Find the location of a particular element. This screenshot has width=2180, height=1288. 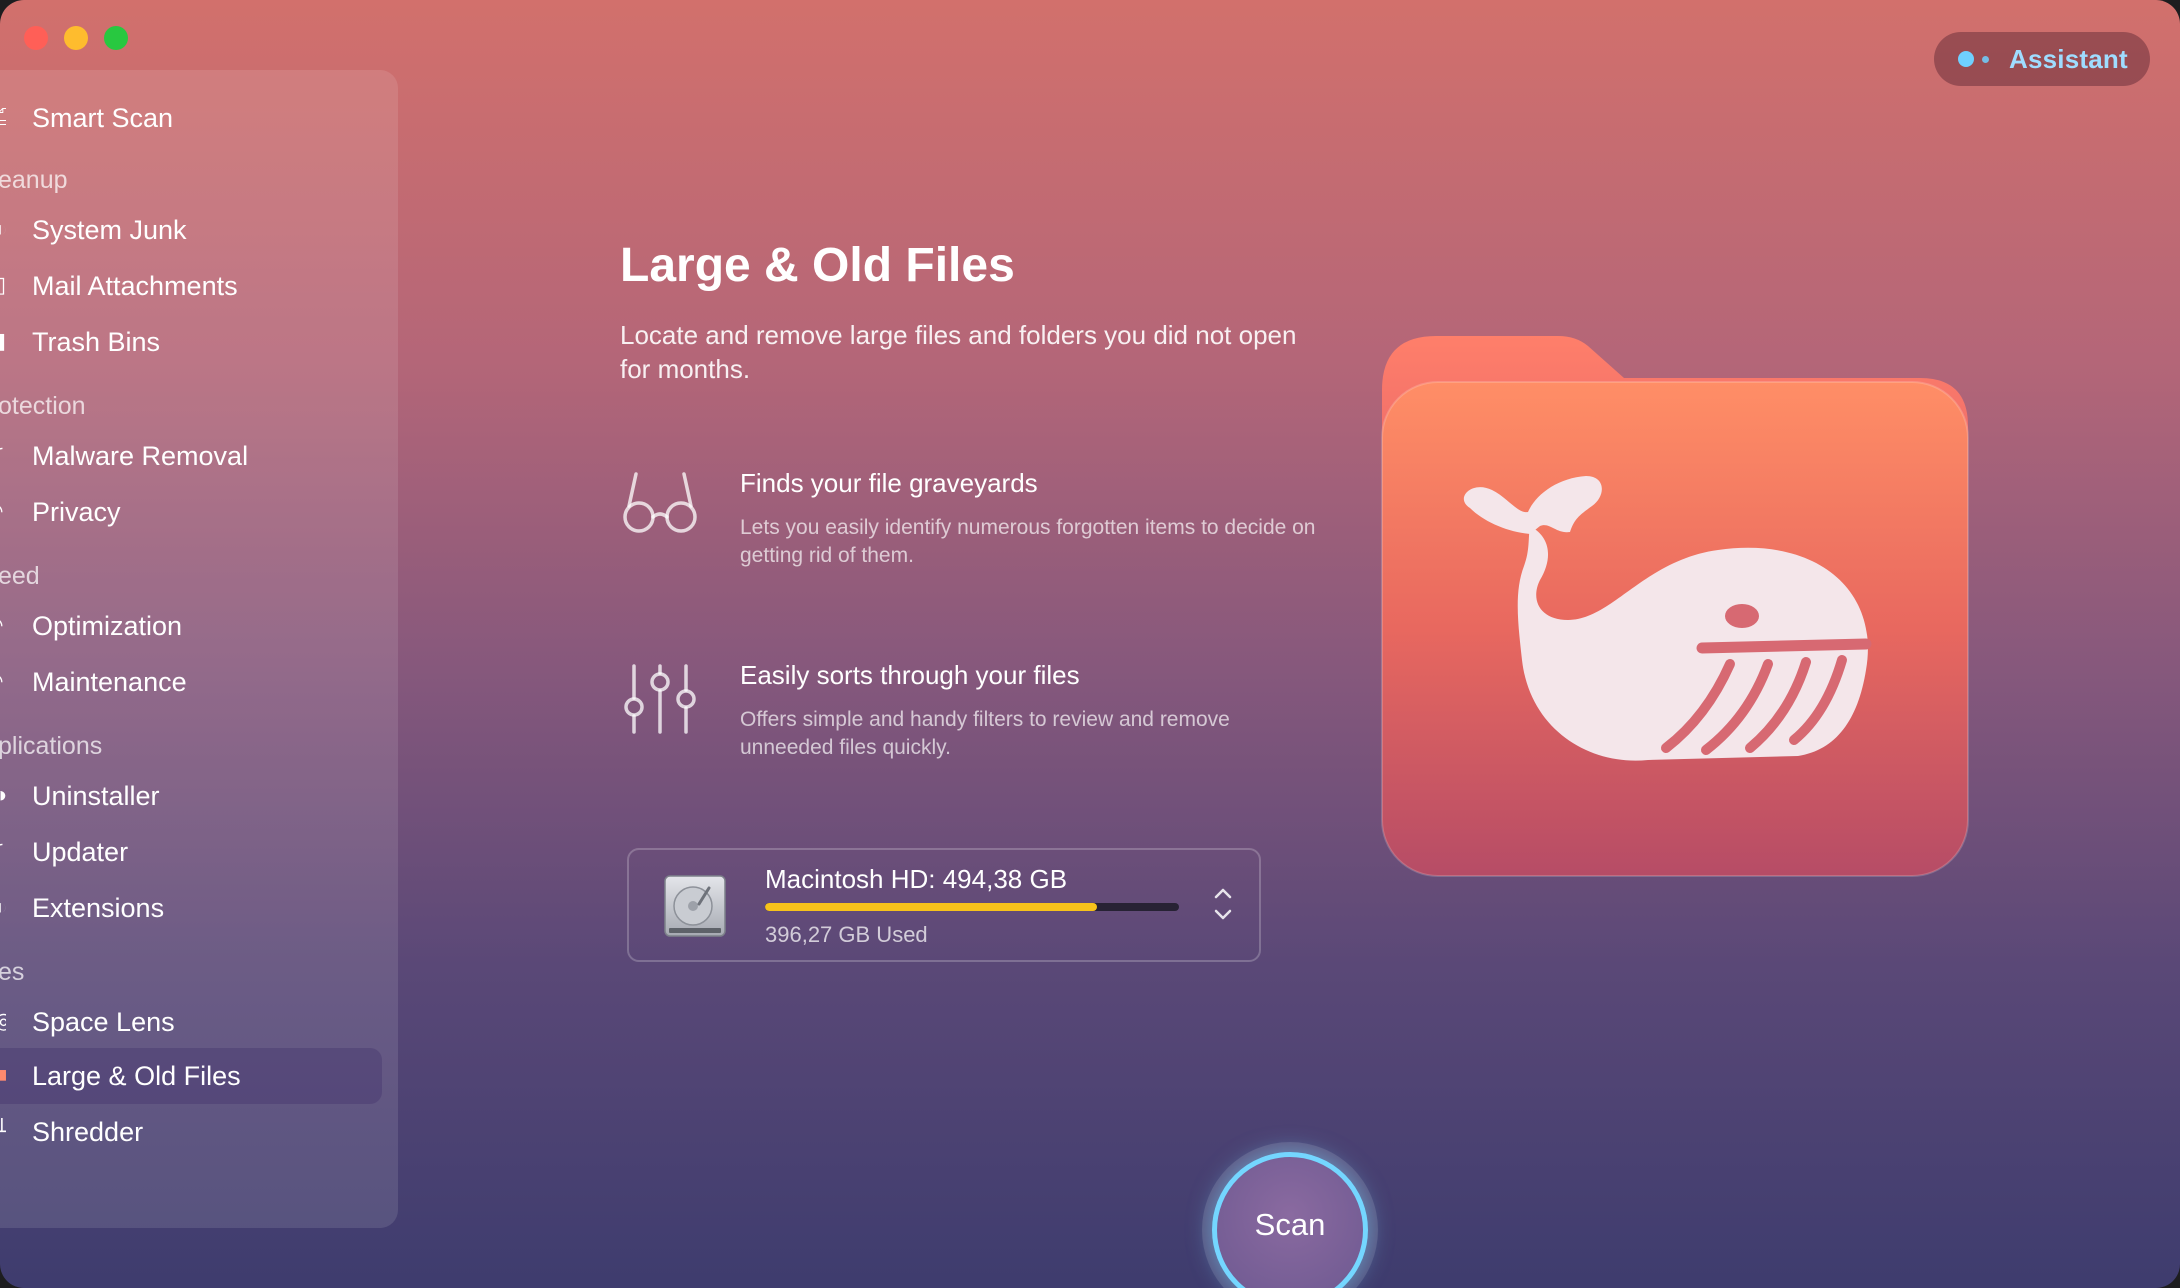

disk-usage-fill is located at coordinates (931, 907).